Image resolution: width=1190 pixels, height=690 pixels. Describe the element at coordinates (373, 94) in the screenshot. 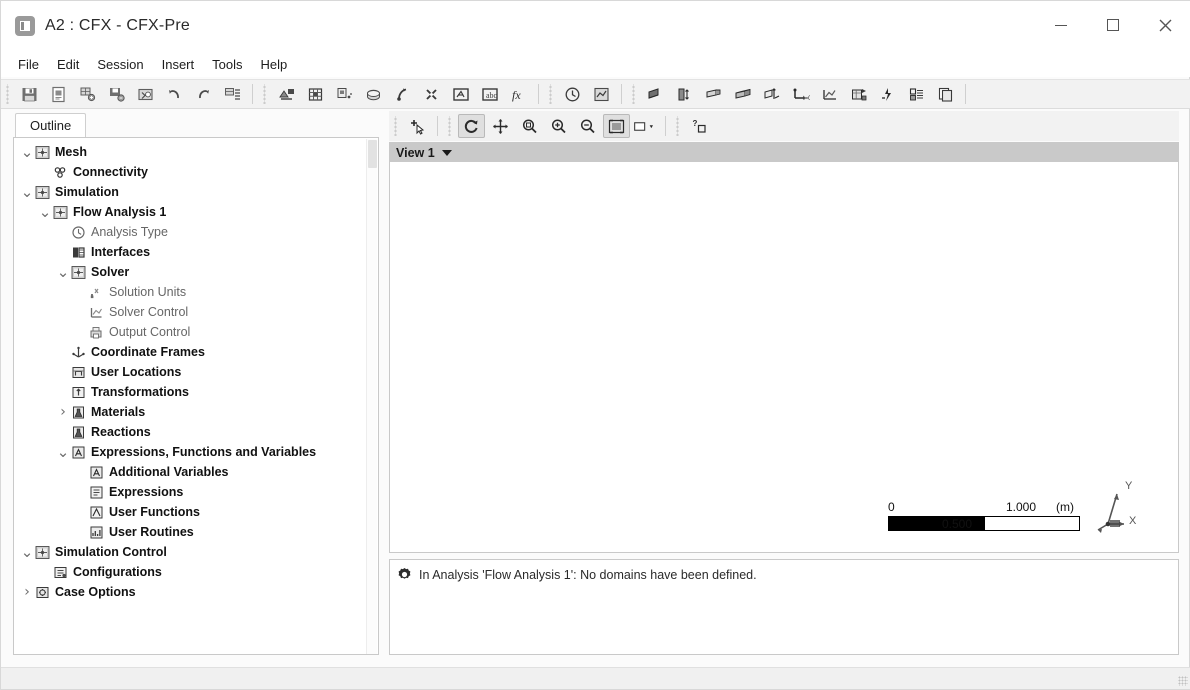

I see `source-point-icon` at that location.